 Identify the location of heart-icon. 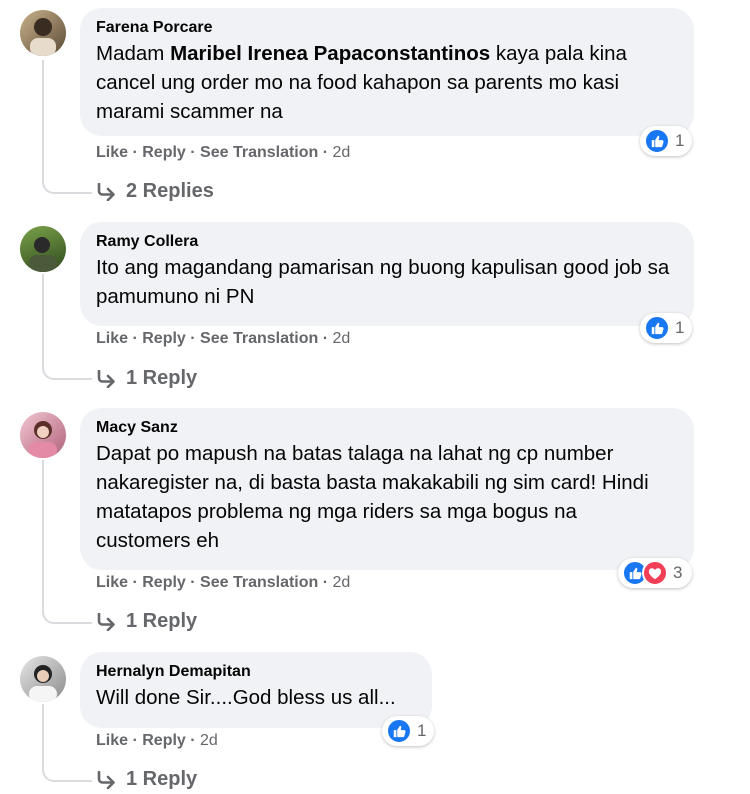
(655, 573).